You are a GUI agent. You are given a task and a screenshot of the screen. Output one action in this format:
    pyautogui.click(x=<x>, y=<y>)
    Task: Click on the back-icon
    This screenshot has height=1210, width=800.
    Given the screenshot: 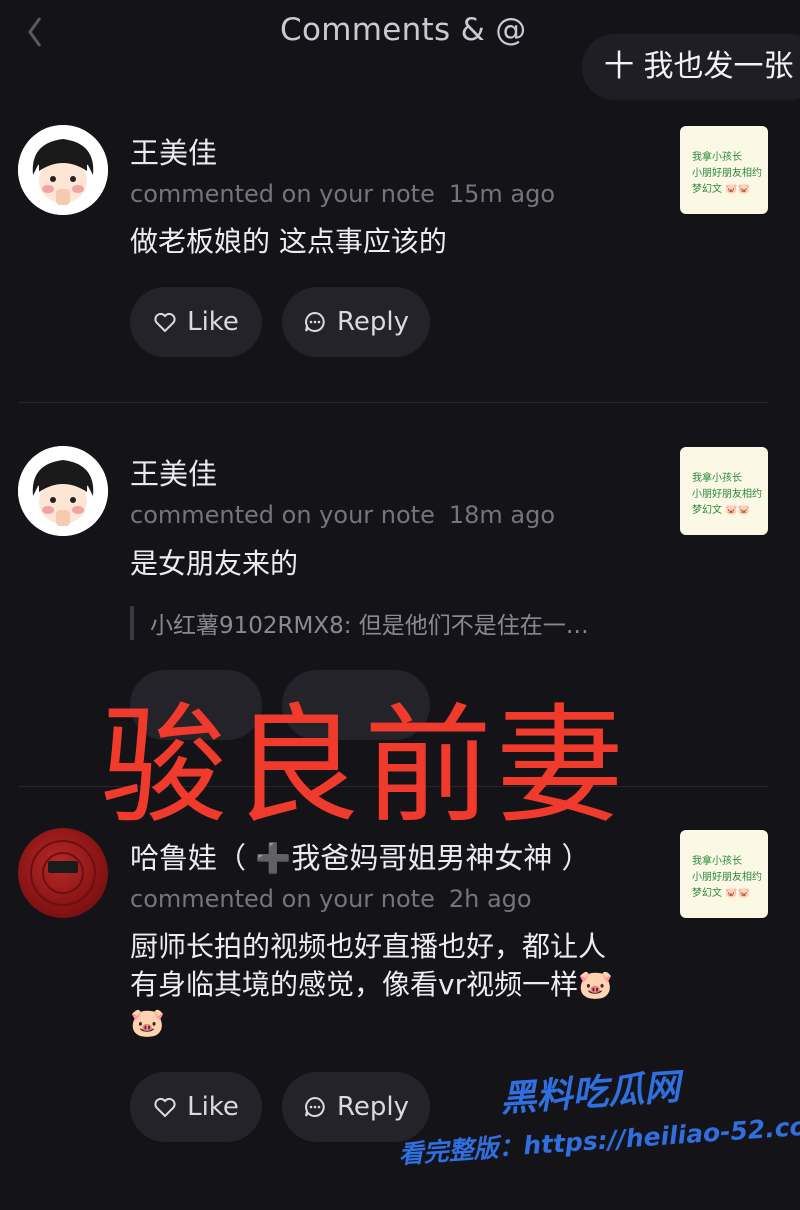 What is the action you would take?
    pyautogui.click(x=34, y=32)
    